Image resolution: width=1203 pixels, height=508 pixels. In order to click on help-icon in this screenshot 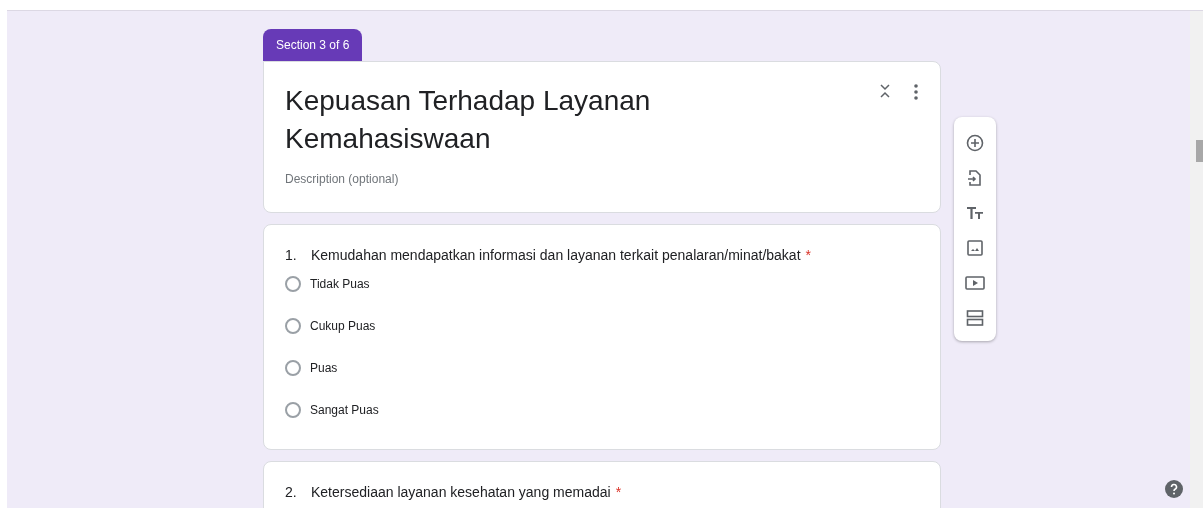, I will do `click(1174, 489)`.